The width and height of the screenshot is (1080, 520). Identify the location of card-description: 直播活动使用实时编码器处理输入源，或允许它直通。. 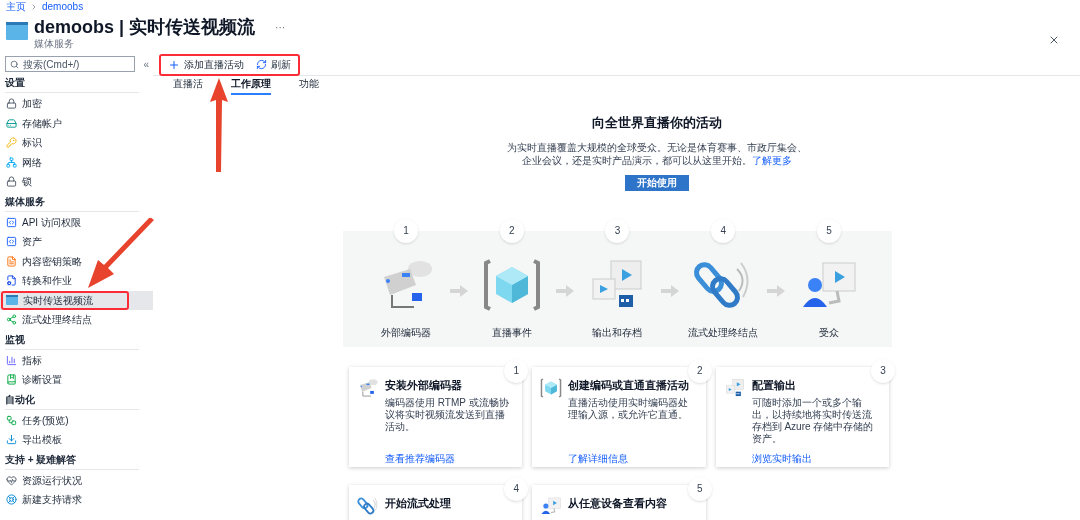
(629, 409).